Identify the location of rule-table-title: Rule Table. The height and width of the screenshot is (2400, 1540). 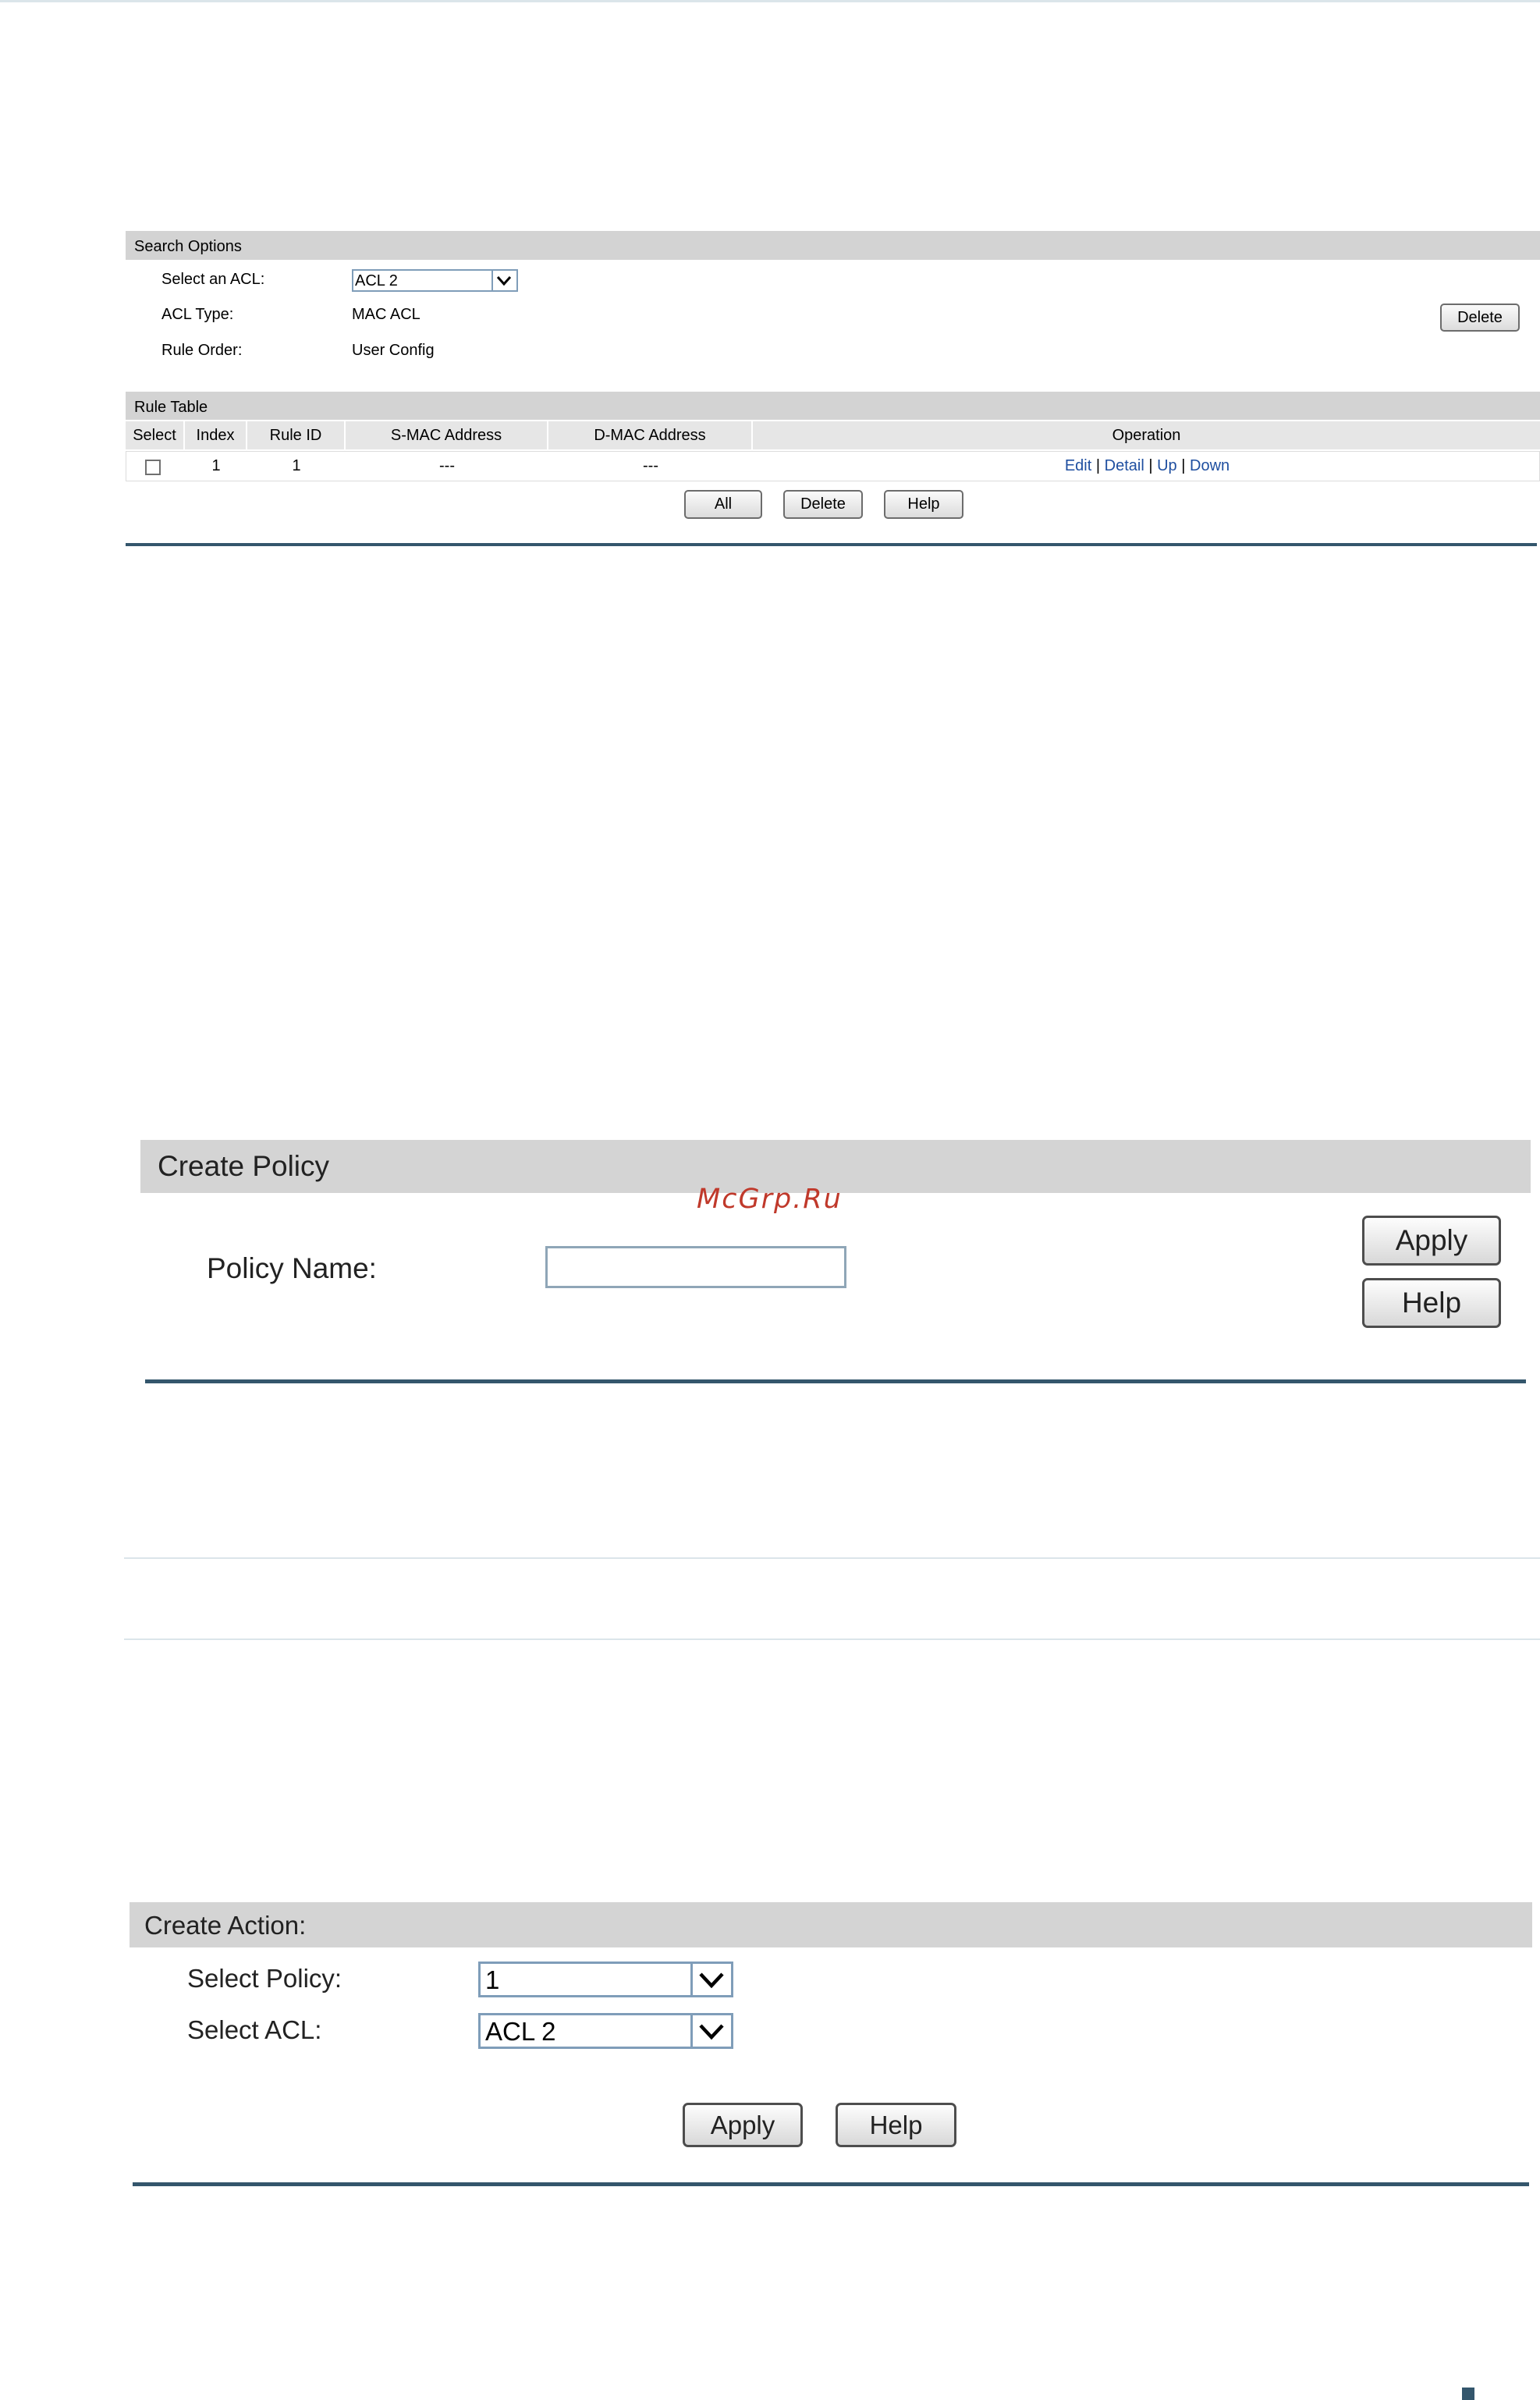
(171, 407).